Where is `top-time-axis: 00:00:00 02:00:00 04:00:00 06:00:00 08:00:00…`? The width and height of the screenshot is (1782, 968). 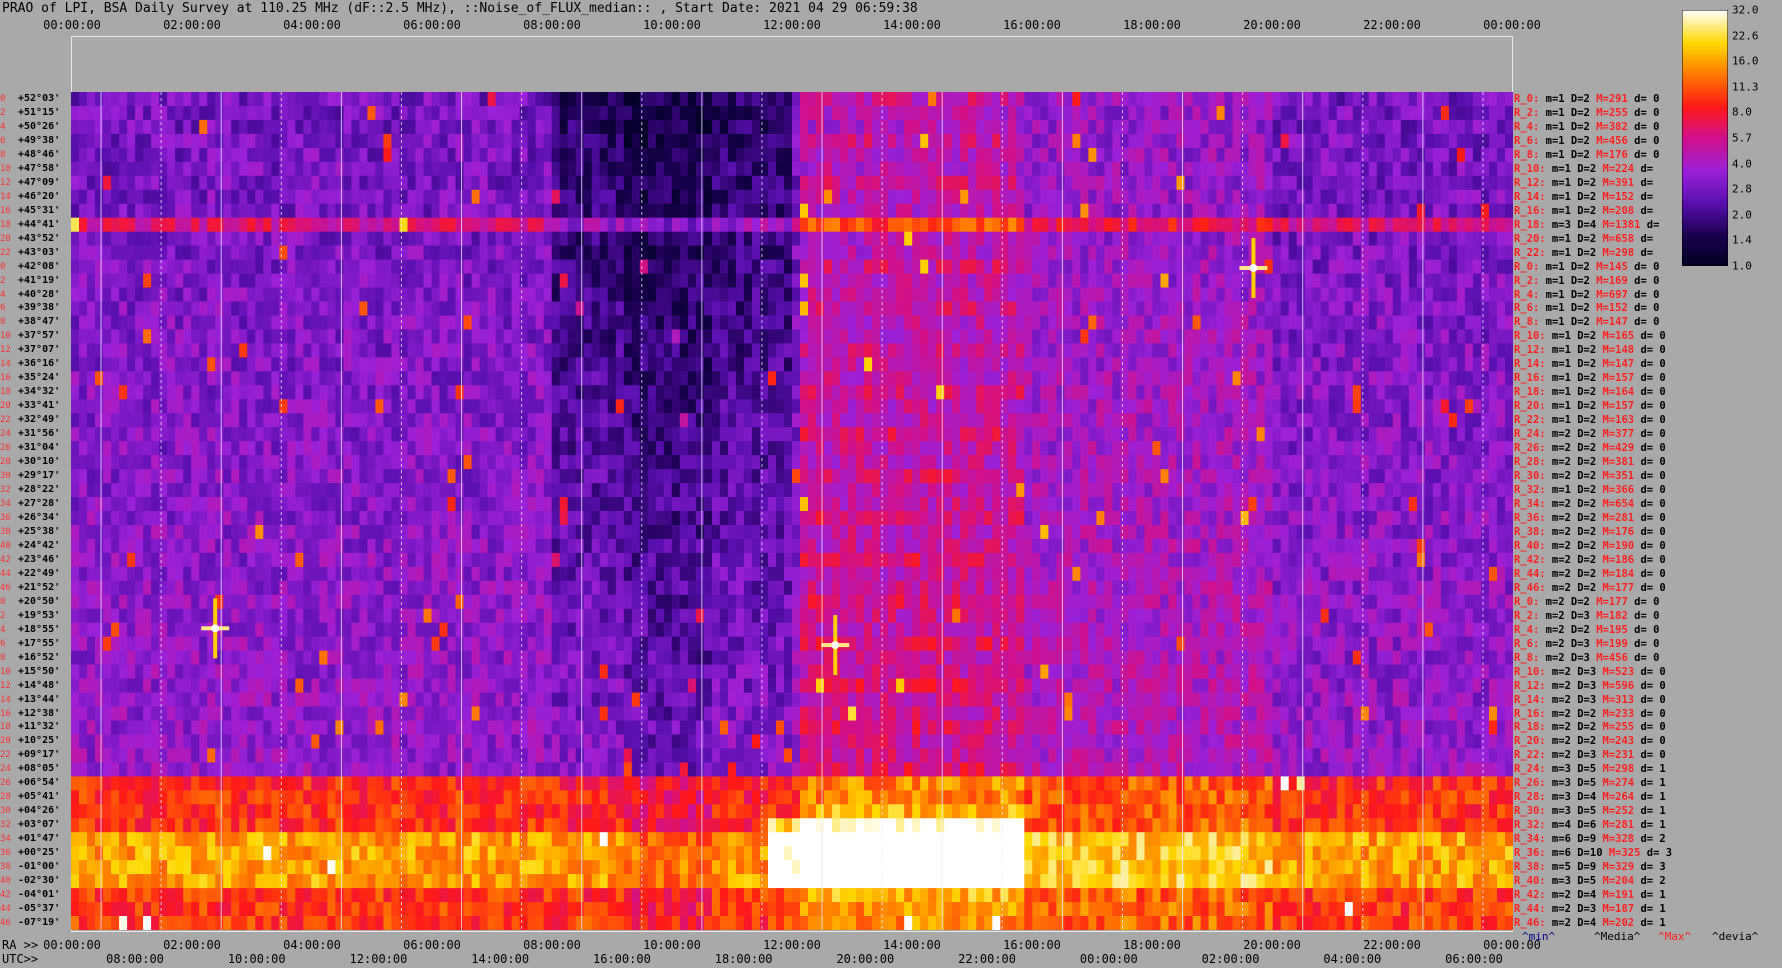 top-time-axis: 00:00:00 02:00:00 04:00:00 06:00:00 08:00:00… is located at coordinates (891, 26).